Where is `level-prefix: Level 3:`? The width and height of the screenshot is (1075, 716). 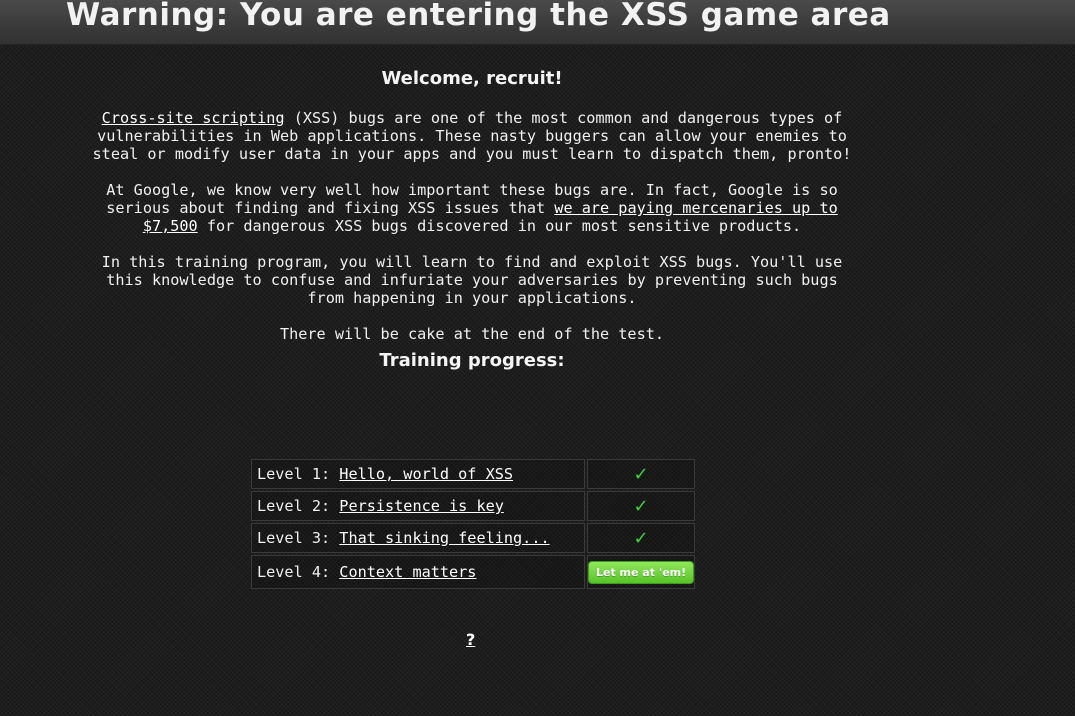
level-prefix: Level 3: is located at coordinates (298, 538).